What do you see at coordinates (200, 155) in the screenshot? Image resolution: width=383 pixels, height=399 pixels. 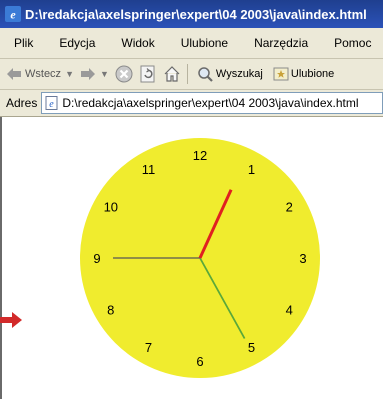 I see `clock-number-12: 12` at bounding box center [200, 155].